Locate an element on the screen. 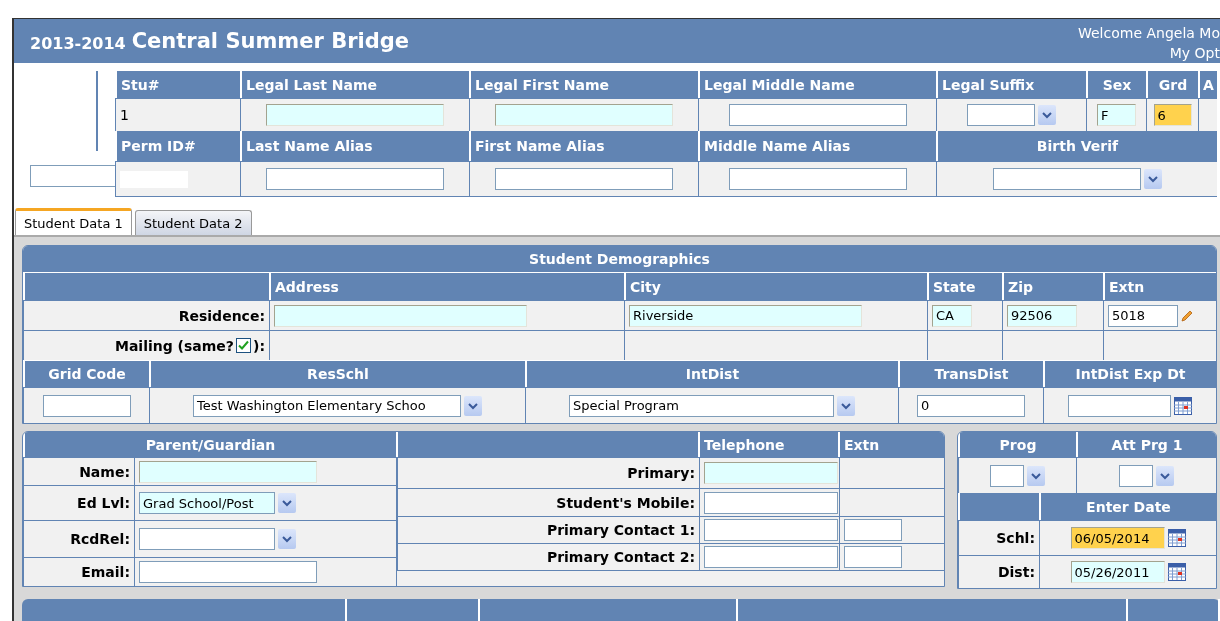  column-header: State is located at coordinates (964, 286).